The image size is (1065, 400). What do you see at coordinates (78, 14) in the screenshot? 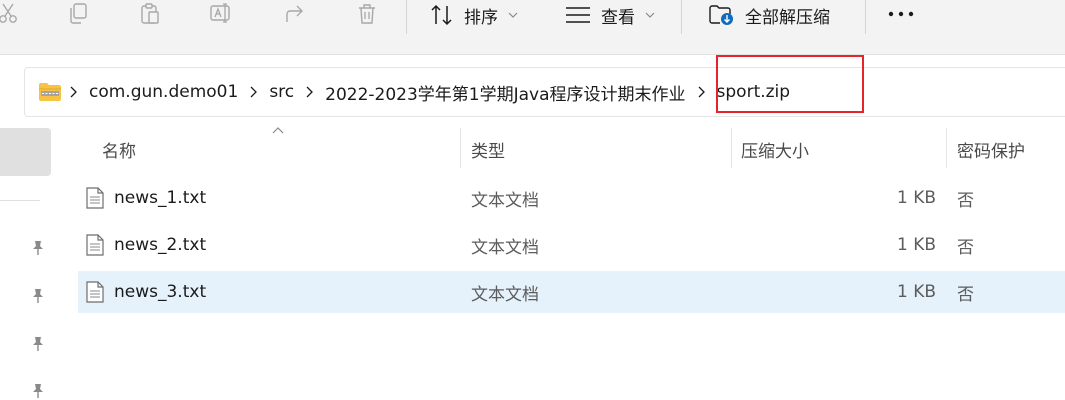
I see `copy-icon` at bounding box center [78, 14].